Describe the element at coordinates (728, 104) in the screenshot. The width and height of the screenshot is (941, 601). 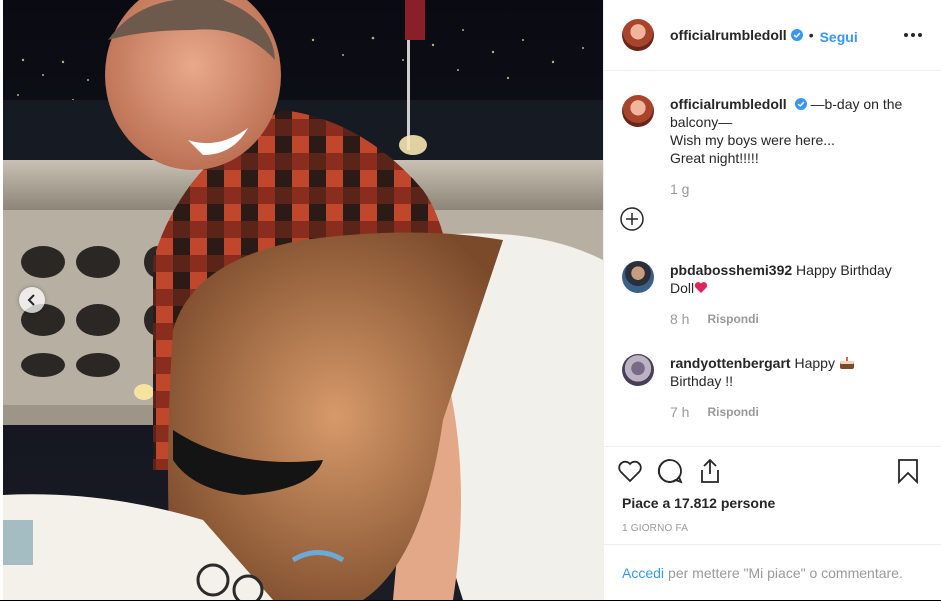
I see `caption-username: officialrumbledoll` at that location.